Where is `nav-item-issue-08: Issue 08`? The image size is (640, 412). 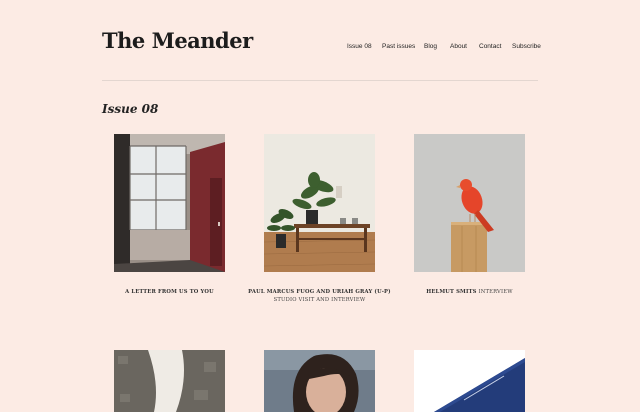
nav-item-issue-08: Issue 08 is located at coordinates (359, 46).